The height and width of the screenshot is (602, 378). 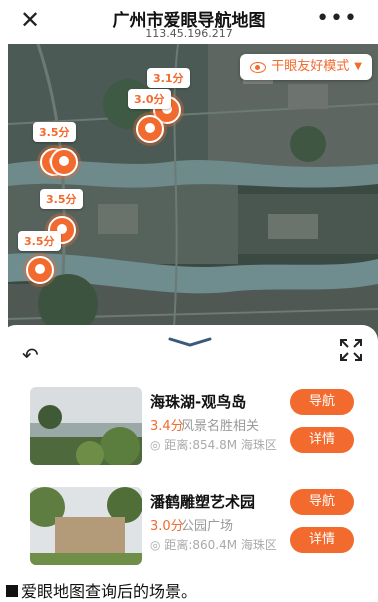 I want to click on place-distance: ◎ 距离:860.4M 海珠区, so click(x=219, y=545).